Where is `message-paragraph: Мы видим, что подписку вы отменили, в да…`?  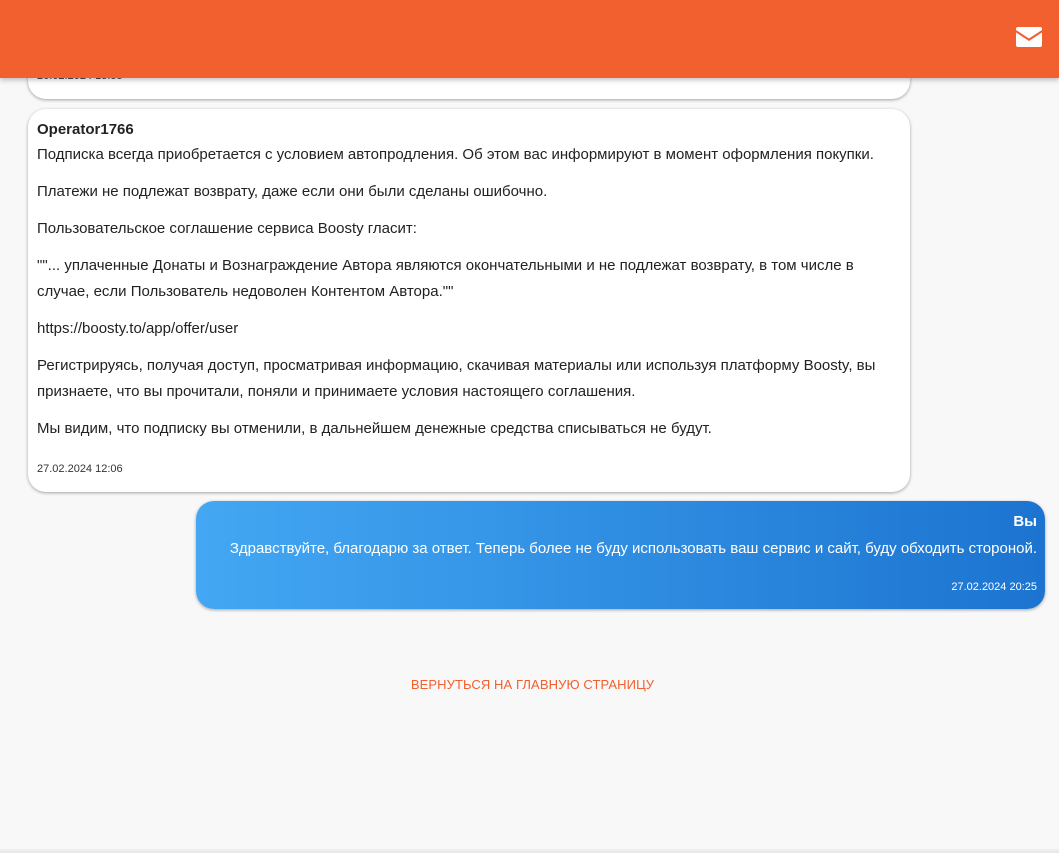
message-paragraph: Мы видим, что подписку вы отменили, в да… is located at coordinates (374, 428).